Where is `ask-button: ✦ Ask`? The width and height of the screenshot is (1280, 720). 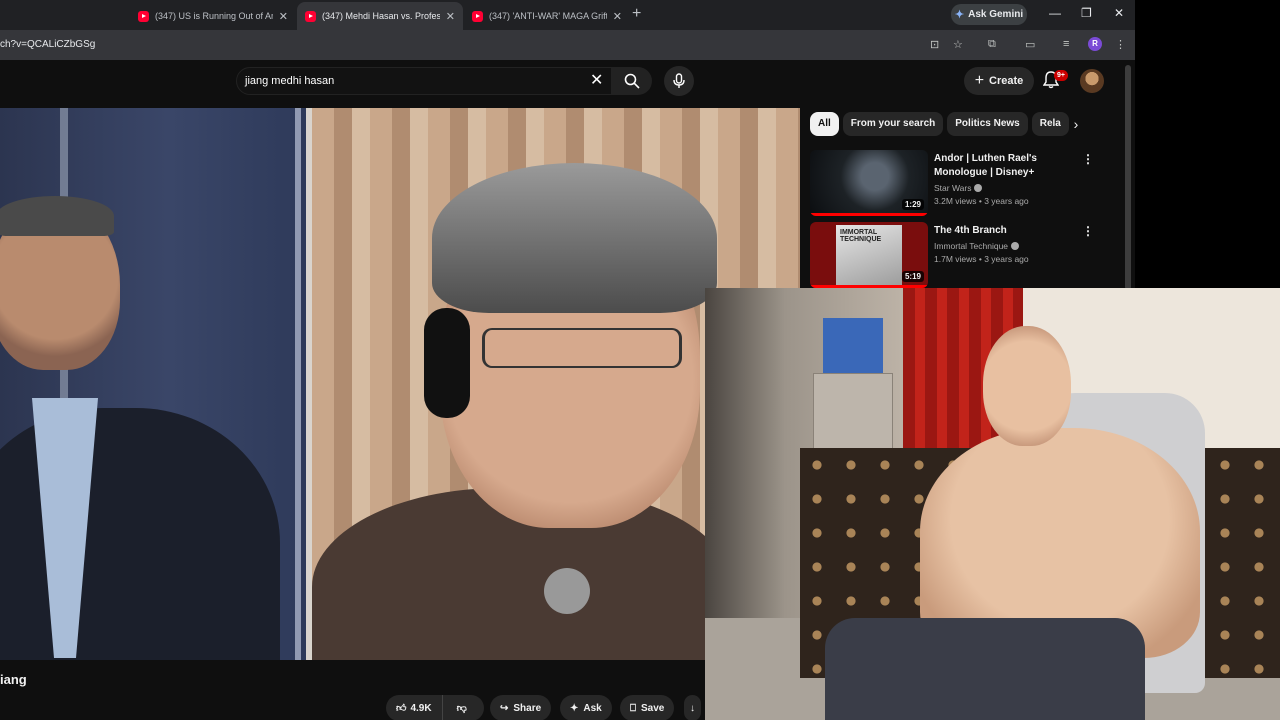
ask-button: ✦ Ask is located at coordinates (586, 707).